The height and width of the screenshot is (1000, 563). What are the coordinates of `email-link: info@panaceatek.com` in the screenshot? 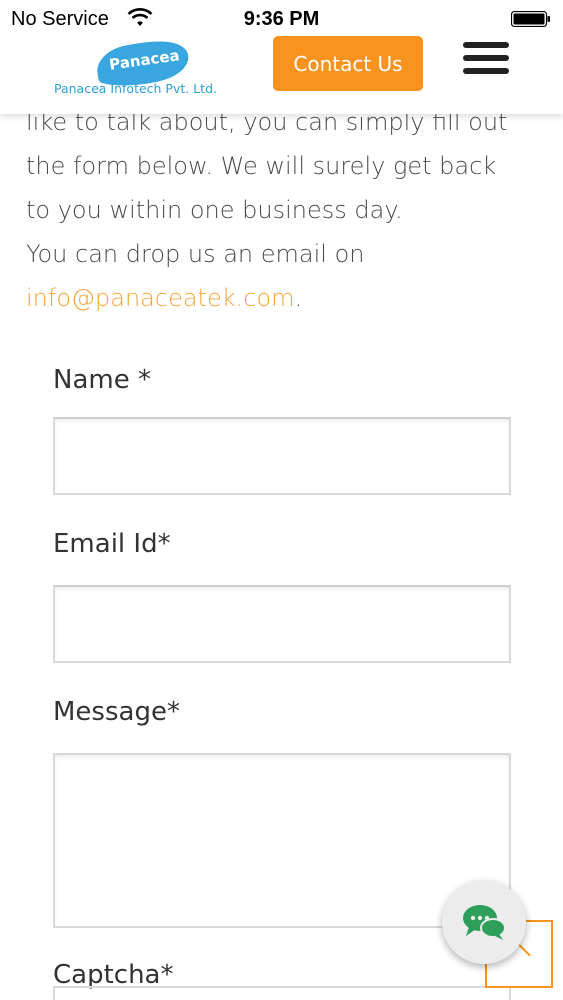 It's located at (160, 298).